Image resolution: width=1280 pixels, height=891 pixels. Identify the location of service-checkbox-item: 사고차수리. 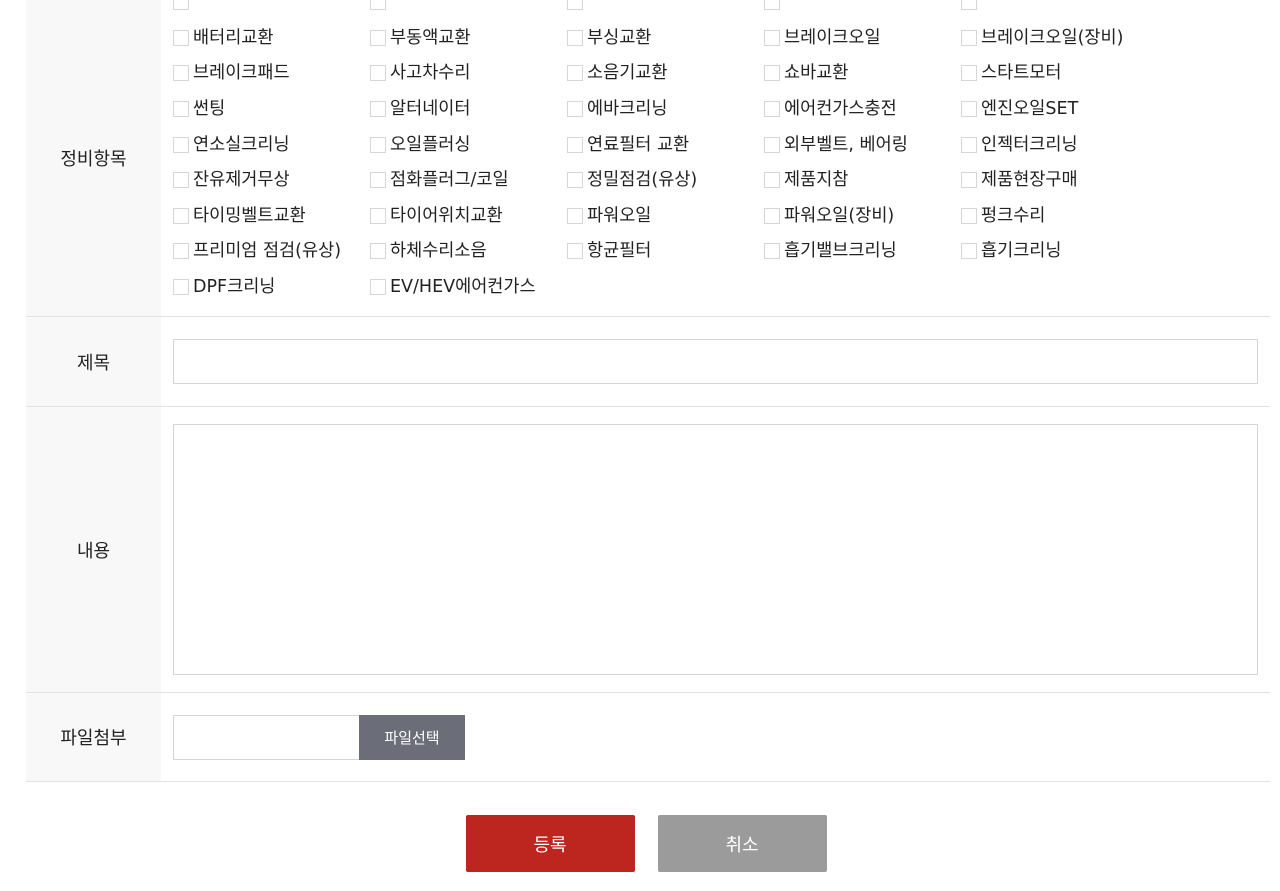
(468, 72).